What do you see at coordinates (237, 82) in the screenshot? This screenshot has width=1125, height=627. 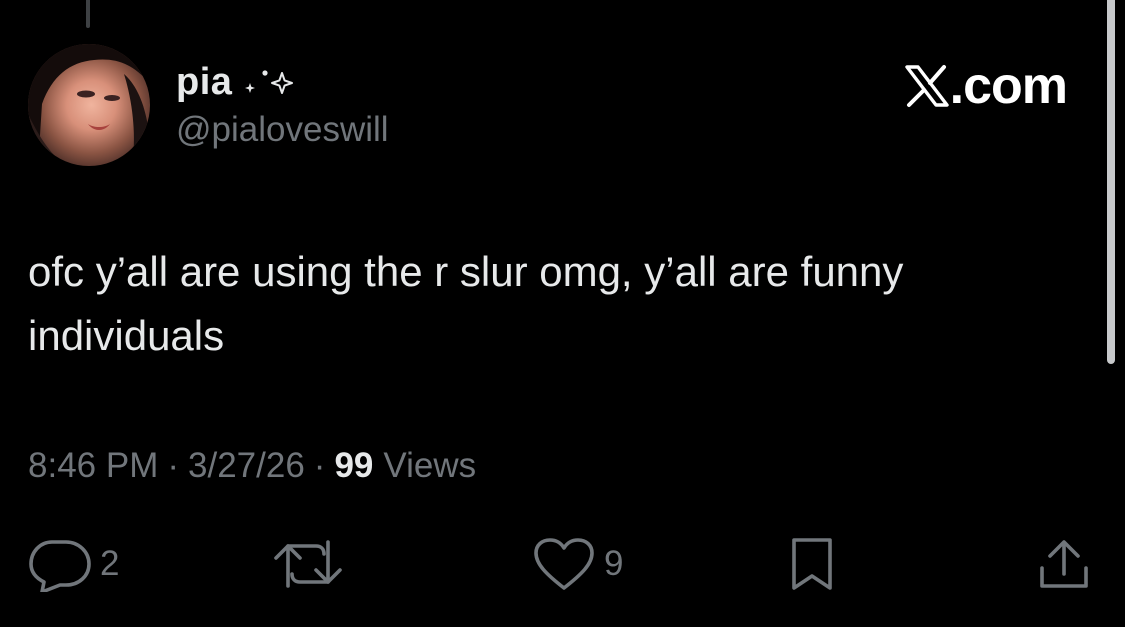 I see `author-name-row: pia` at bounding box center [237, 82].